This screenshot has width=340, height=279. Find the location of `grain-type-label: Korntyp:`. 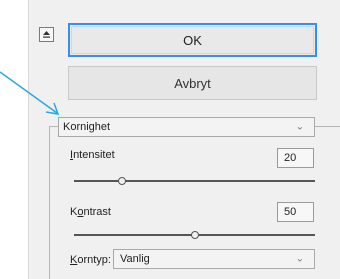

grain-type-label: Korntyp: is located at coordinates (90, 260).